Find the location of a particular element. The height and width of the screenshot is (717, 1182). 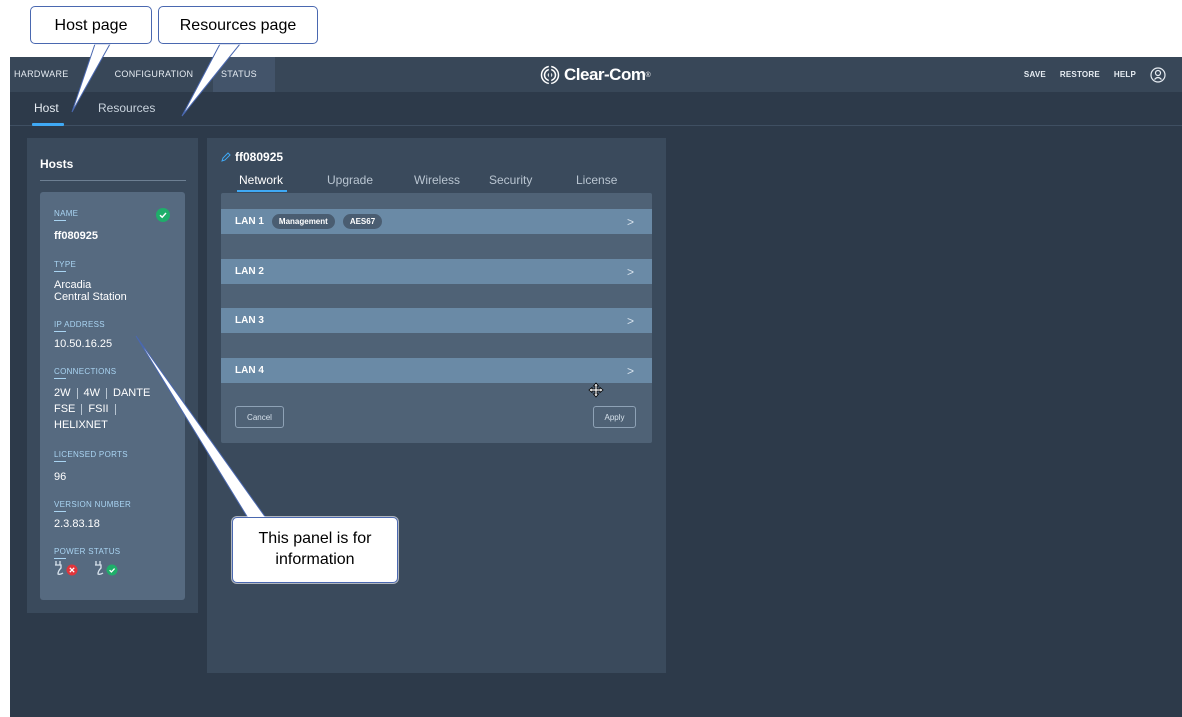

version-number-label: VERSION NUMBER is located at coordinates (93, 506).